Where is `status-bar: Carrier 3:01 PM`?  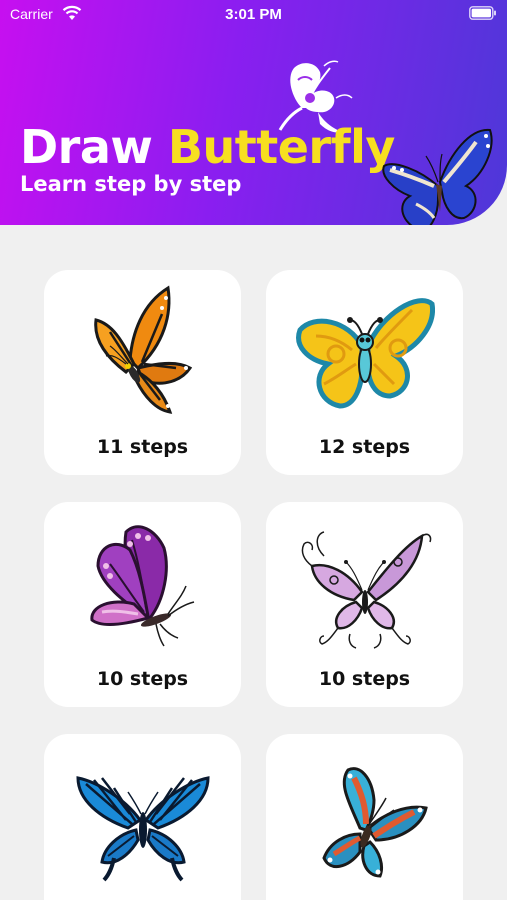 status-bar: Carrier 3:01 PM is located at coordinates (253, 15).